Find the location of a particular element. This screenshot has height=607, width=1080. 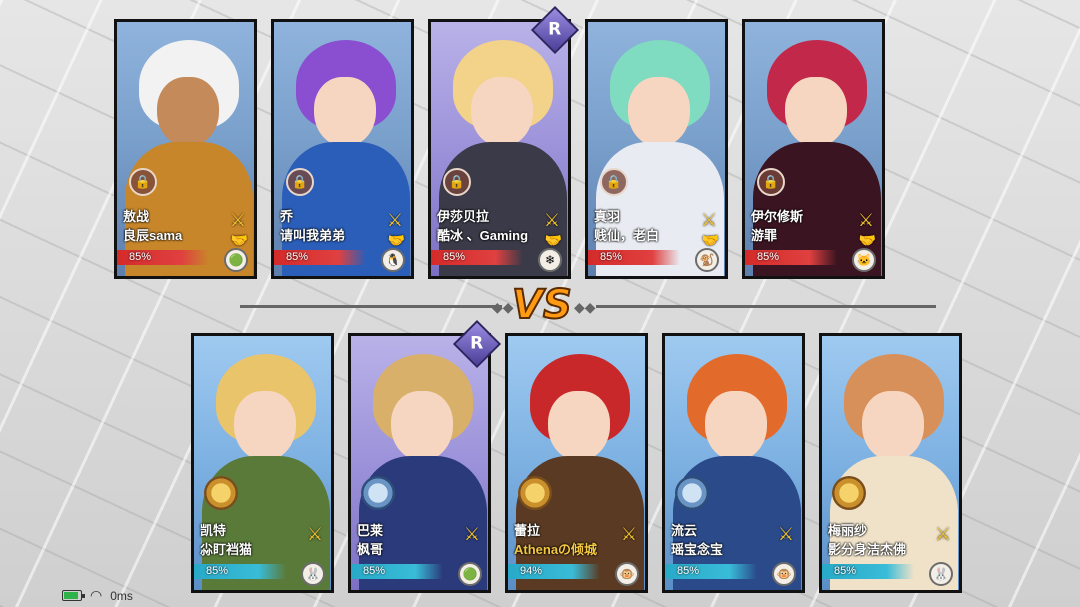

hero-card-bottom-5: 梅丽纱 影分身洁杰佛 ⚔ 85% 🐰 is located at coordinates (890, 463).